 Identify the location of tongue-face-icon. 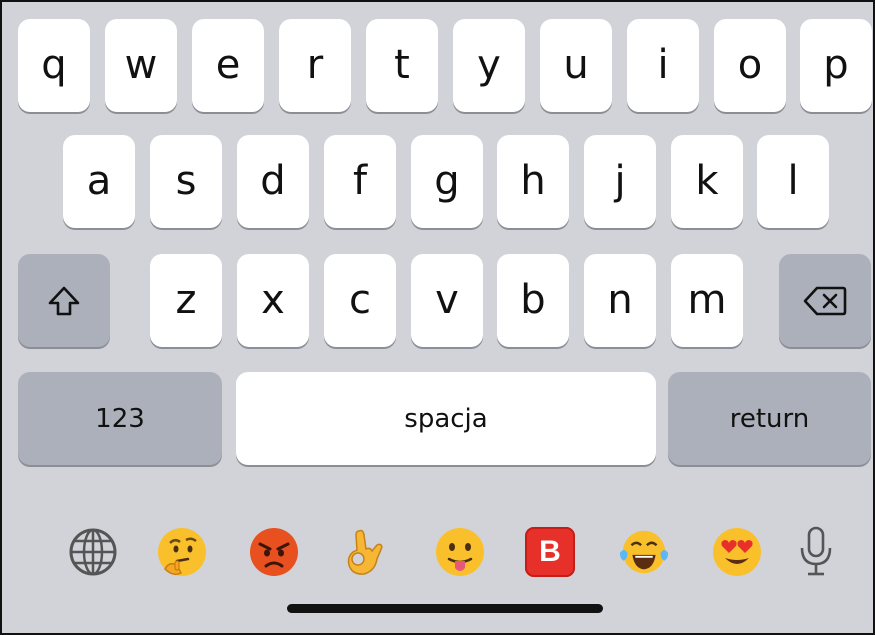
(460, 552).